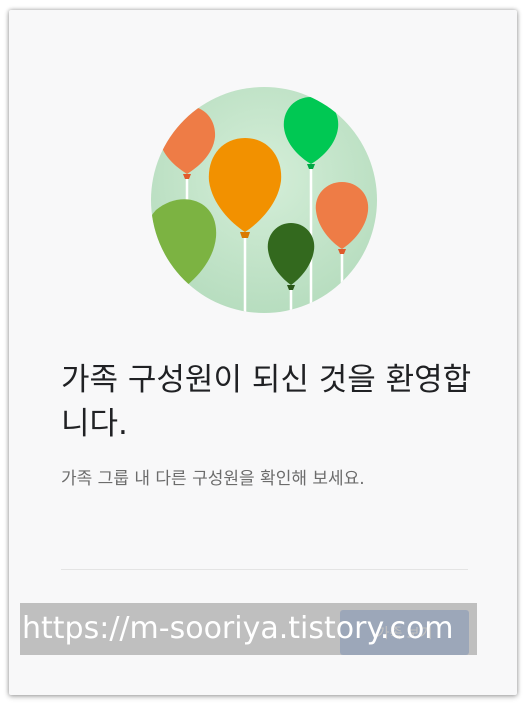 The image size is (525, 706). Describe the element at coordinates (264, 569) in the screenshot. I see `divider` at that location.